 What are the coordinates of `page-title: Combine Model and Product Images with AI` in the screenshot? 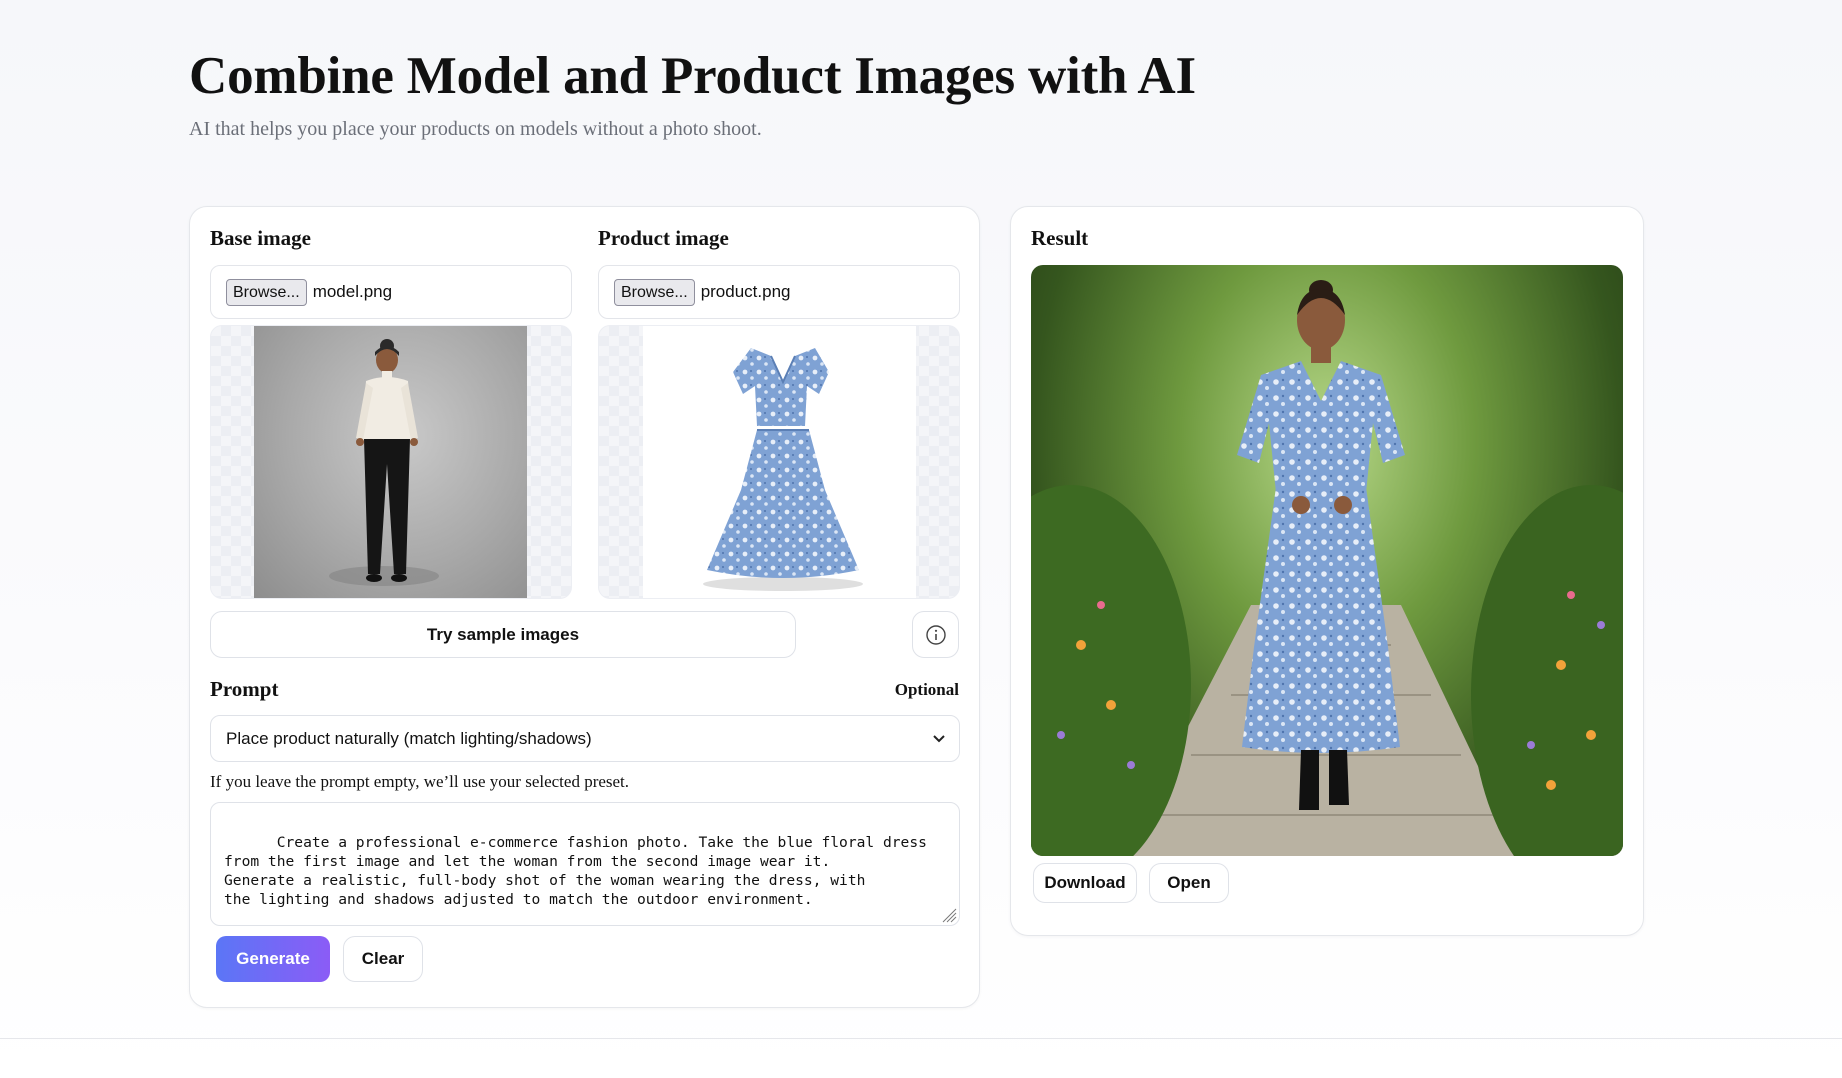 It's located at (692, 76).